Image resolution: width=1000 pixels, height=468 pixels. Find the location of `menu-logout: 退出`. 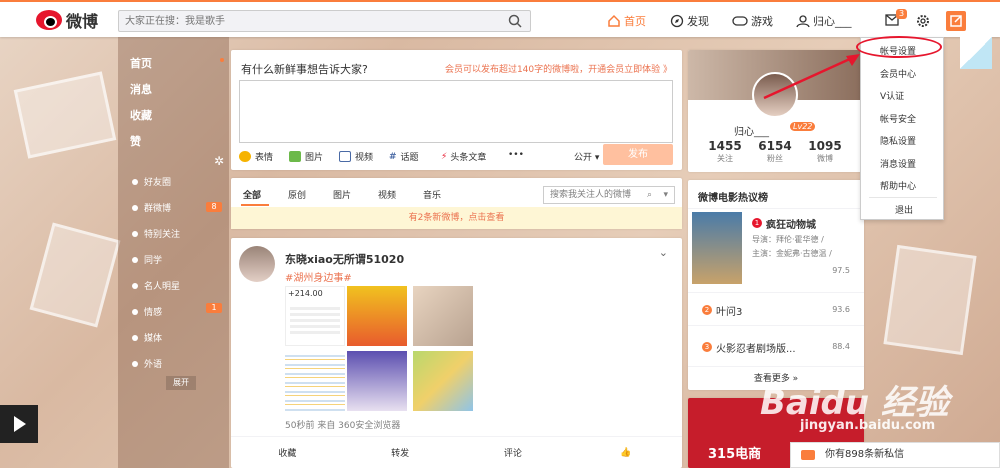

menu-logout: 退出 is located at coordinates (904, 209).